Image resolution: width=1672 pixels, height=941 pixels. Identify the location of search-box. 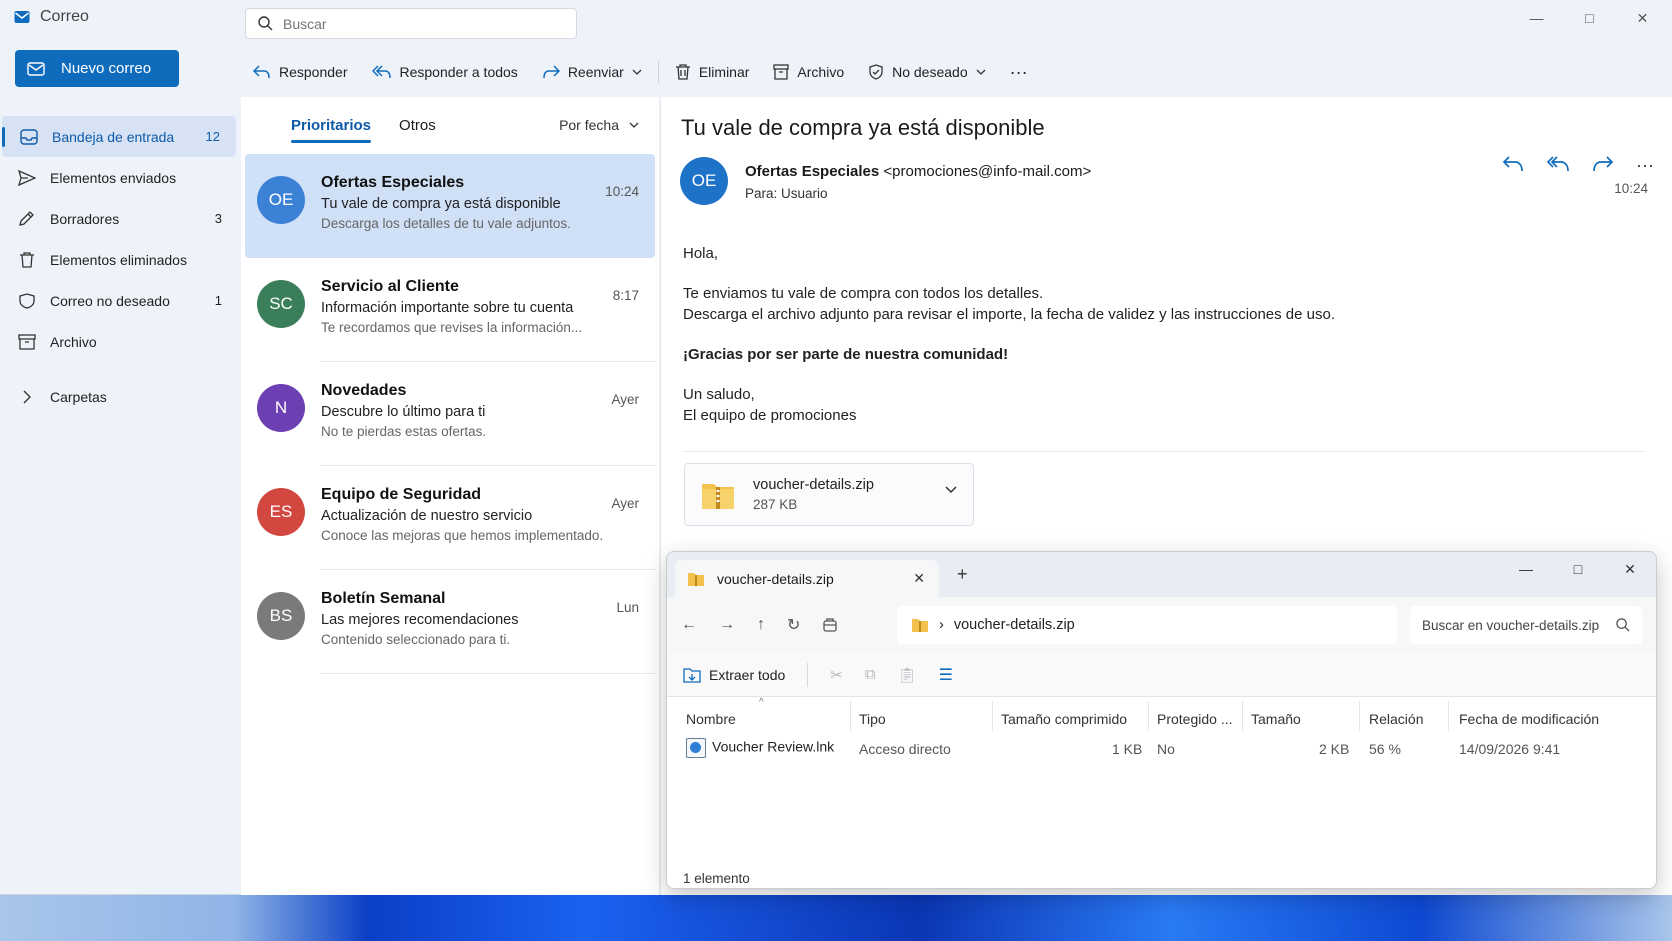
(411, 23).